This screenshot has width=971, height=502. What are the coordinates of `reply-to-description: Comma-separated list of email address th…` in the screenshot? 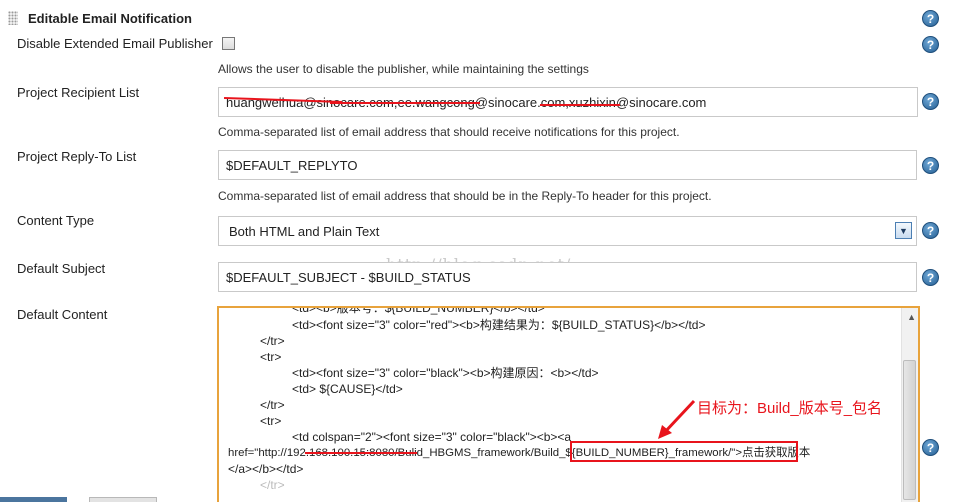 It's located at (465, 196).